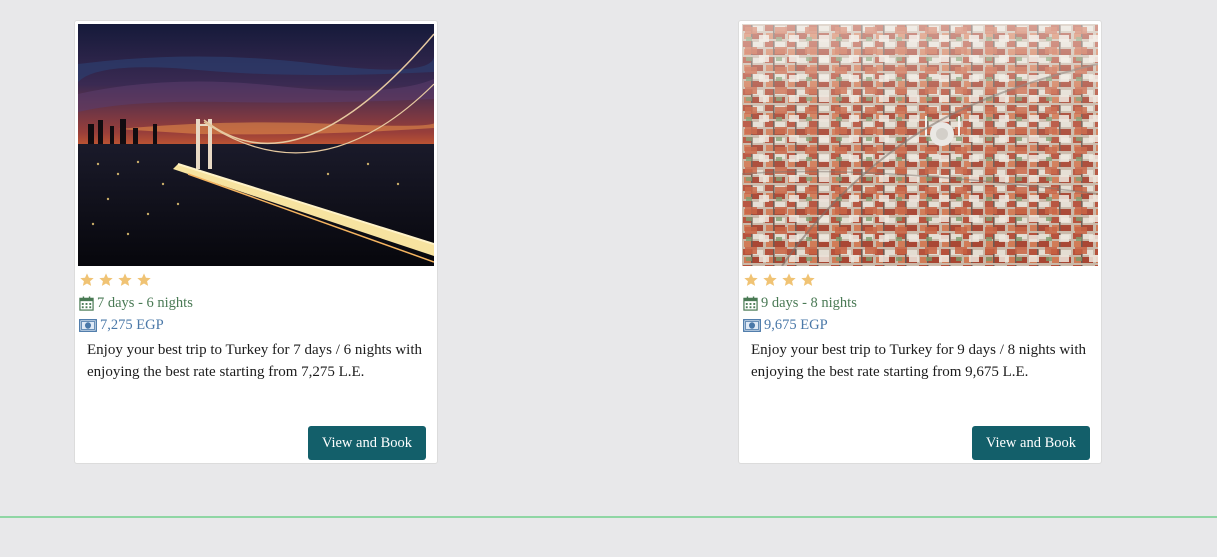  What do you see at coordinates (796, 325) in the screenshot?
I see `price-text: 9,675 EGP` at bounding box center [796, 325].